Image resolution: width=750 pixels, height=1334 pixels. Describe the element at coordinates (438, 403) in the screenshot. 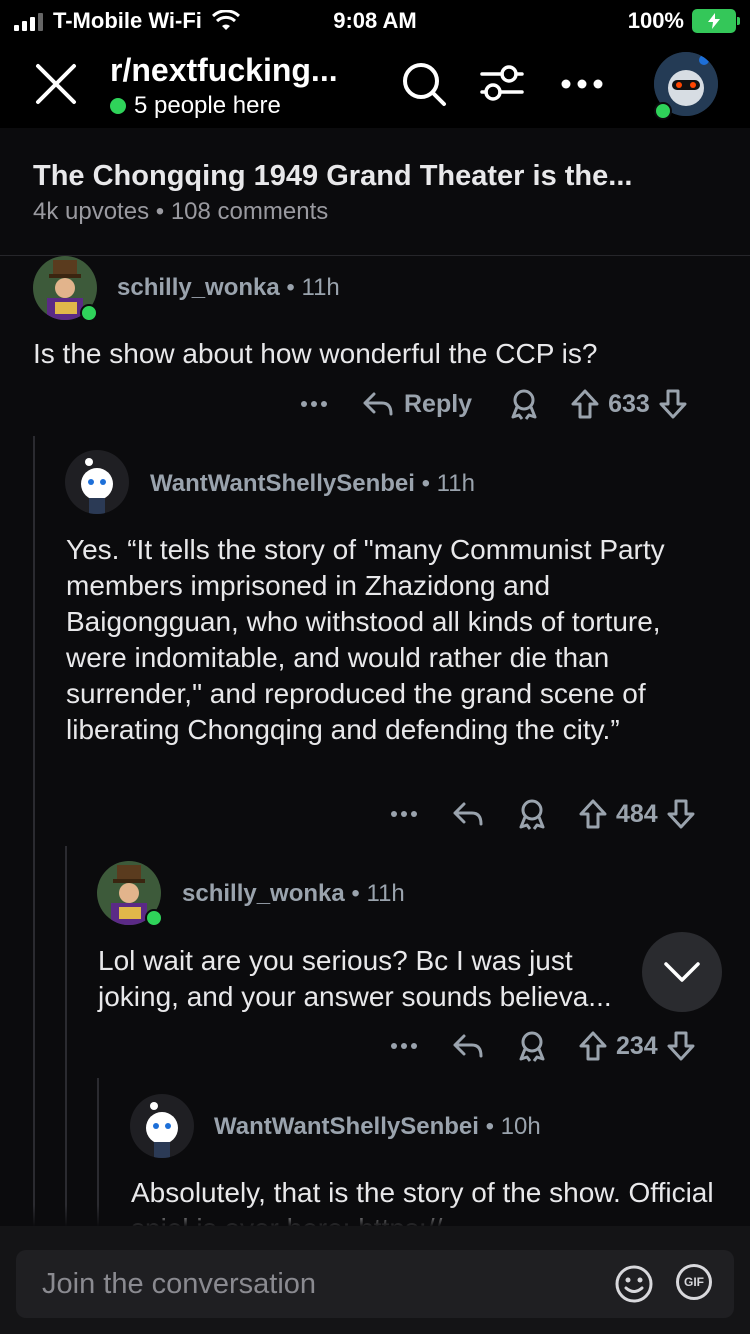

I see `reply-label: Reply` at that location.